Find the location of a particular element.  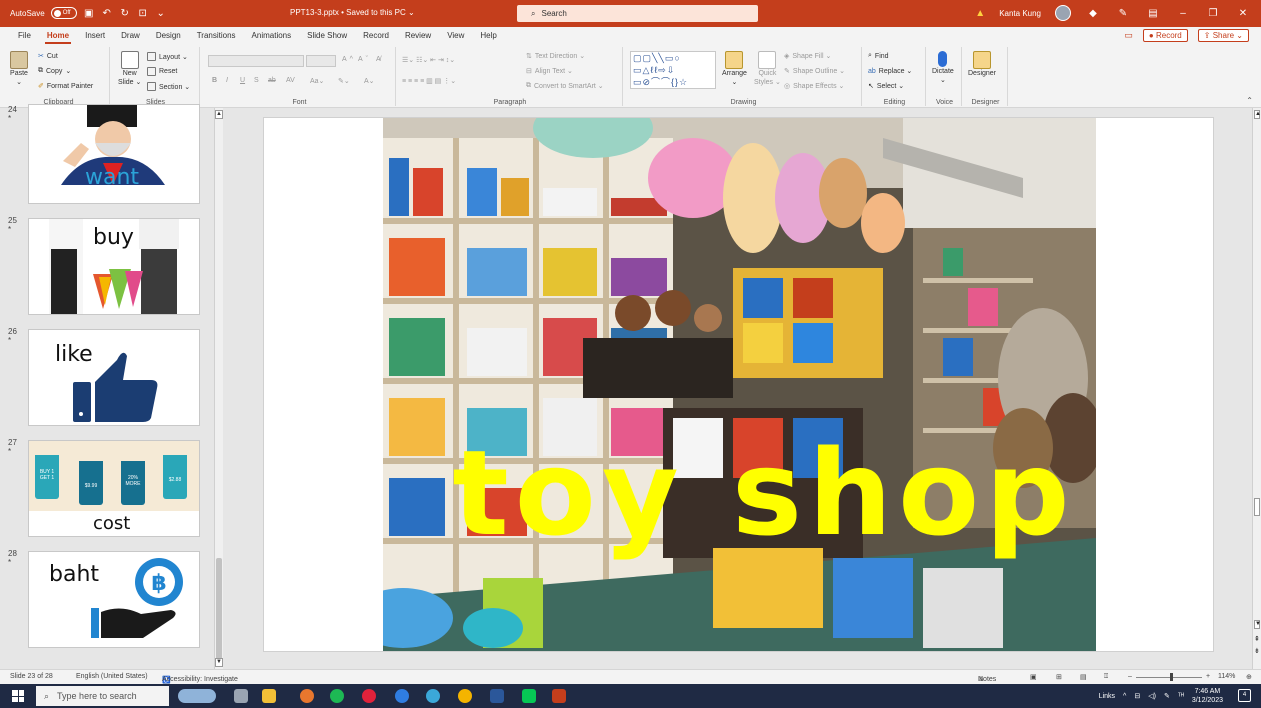

edge-dev-icon is located at coordinates (433, 696).